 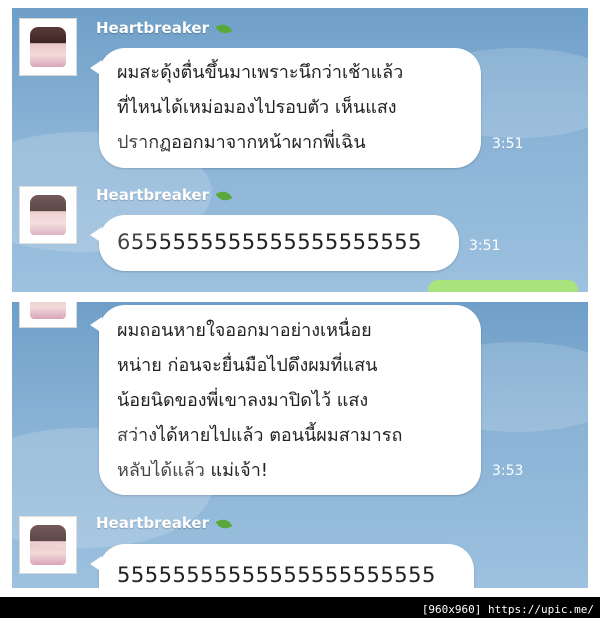 I want to click on watermark-url: [960x960] https://upic.me/, so click(x=507, y=609).